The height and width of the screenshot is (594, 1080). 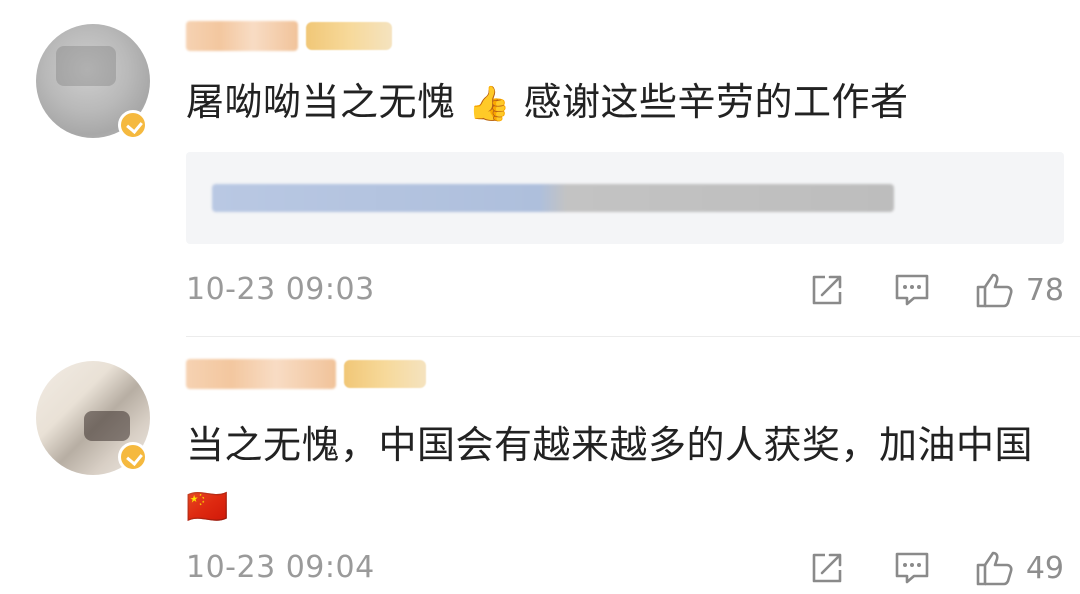 What do you see at coordinates (610, 445) in the screenshot?
I see `comment-text-part: 当之无愧，中国会有越来越多的人获奖，加油中国` at bounding box center [610, 445].